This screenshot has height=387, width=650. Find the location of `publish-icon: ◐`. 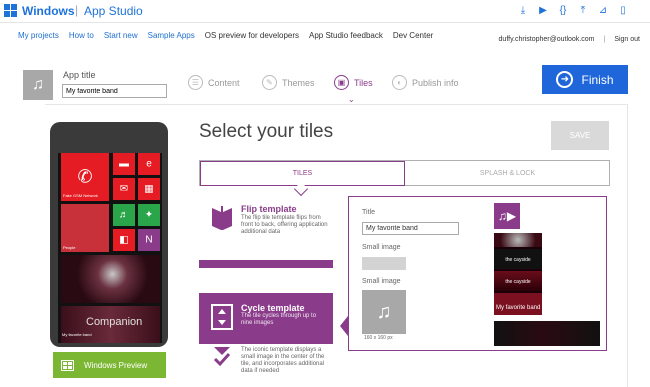

publish-icon: ◐ is located at coordinates (399, 82).